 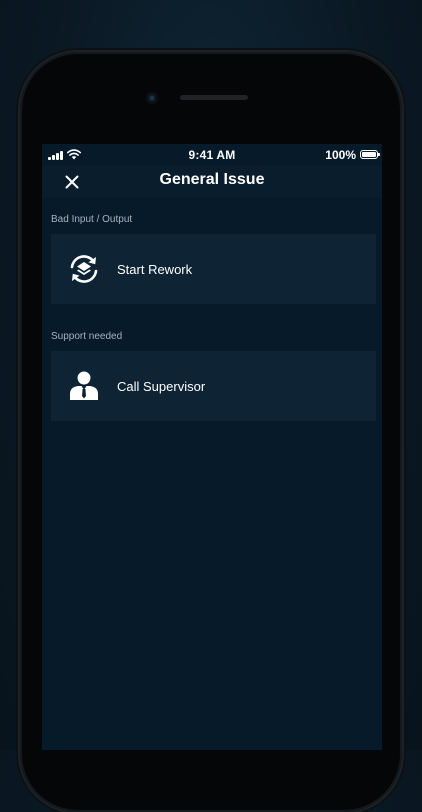 What do you see at coordinates (84, 269) in the screenshot?
I see `rework-icon` at bounding box center [84, 269].